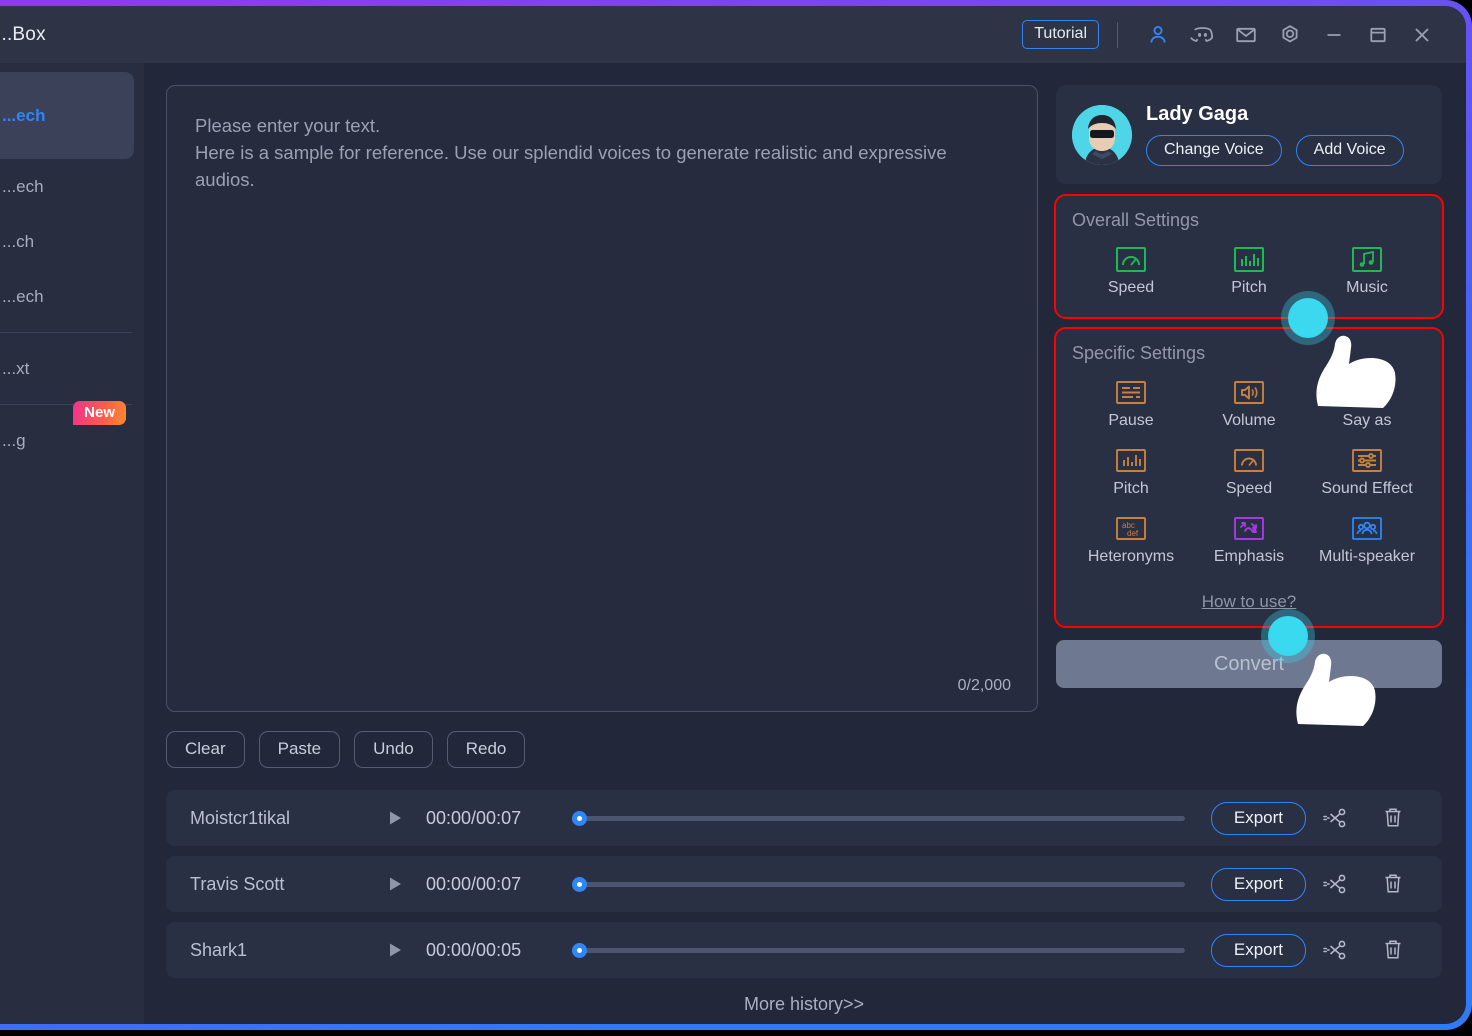 The height and width of the screenshot is (1036, 1472). What do you see at coordinates (1158, 35) in the screenshot?
I see `account-icon` at bounding box center [1158, 35].